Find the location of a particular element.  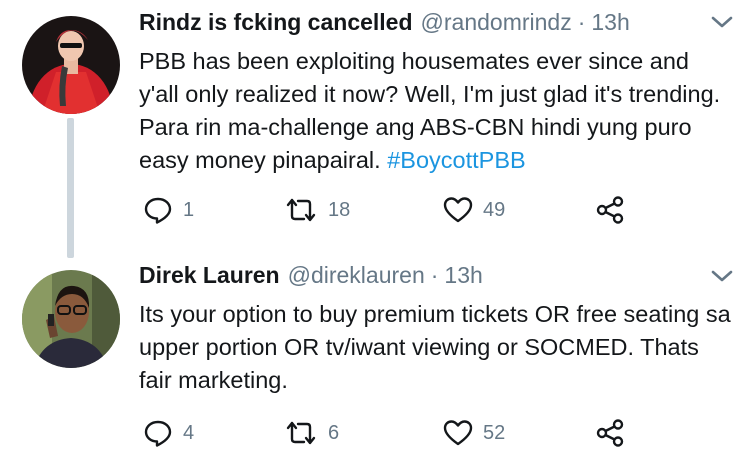

user-handle: @direklauren is located at coordinates (356, 275).